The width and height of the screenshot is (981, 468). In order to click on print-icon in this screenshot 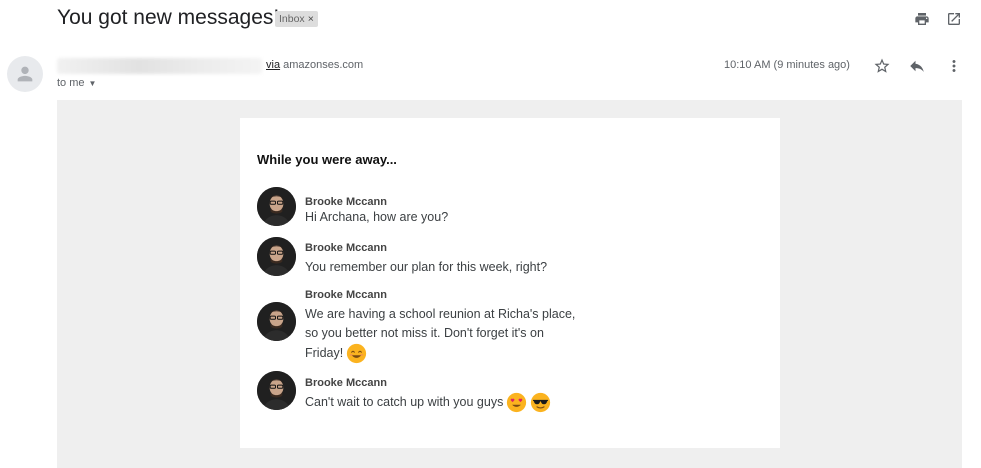, I will do `click(922, 19)`.